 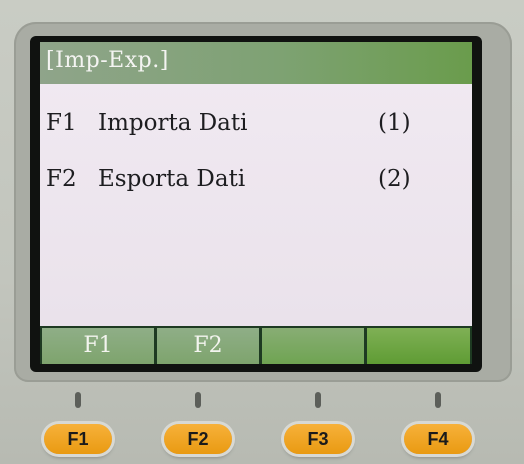 I want to click on softkey-bar: F1 F2, so click(x=256, y=345).